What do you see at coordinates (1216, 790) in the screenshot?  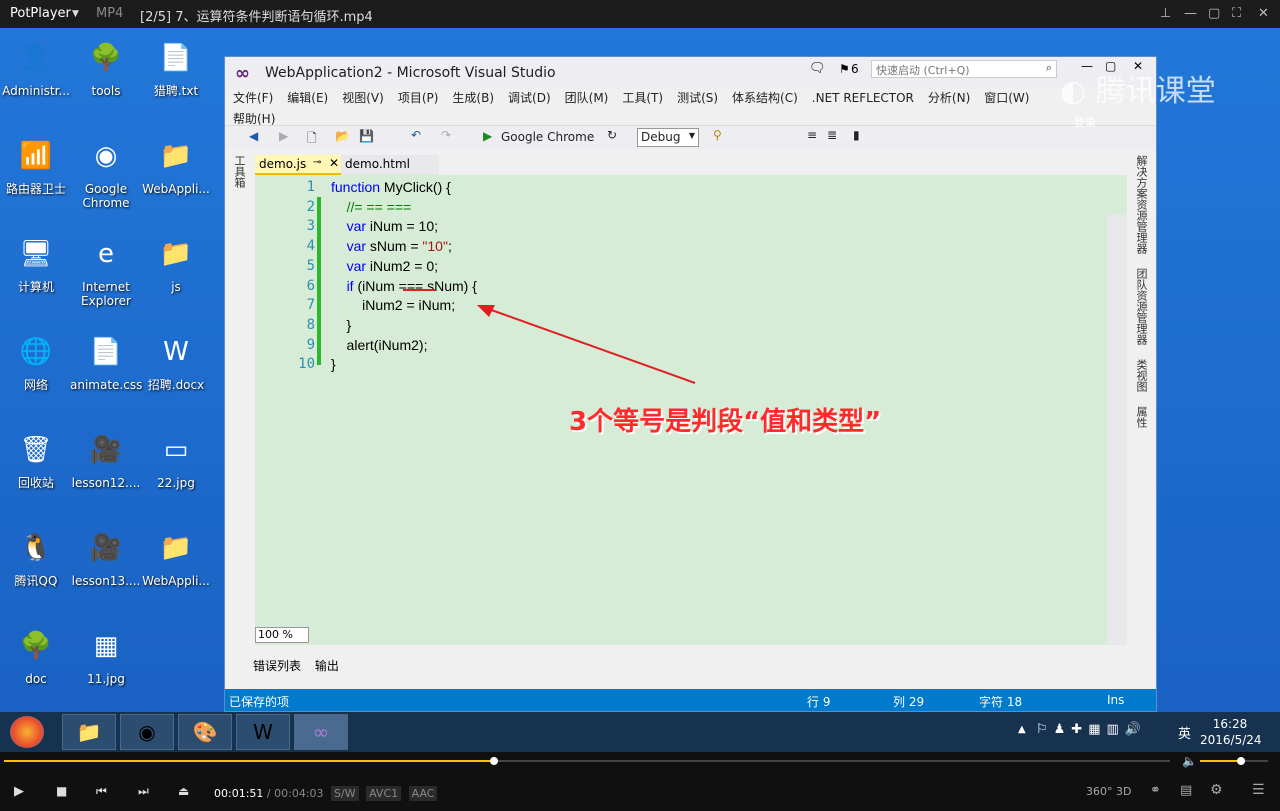 I see `settings-gear-icon: ⚙` at bounding box center [1216, 790].